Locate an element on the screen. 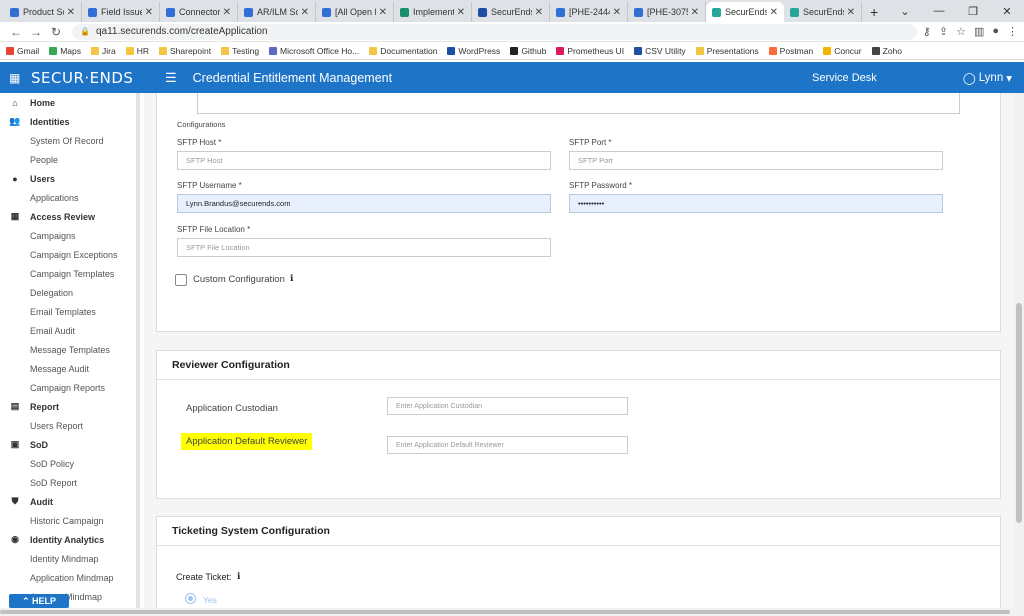 Image resolution: width=1024 pixels, height=616 pixels. restore-icon: ❐ is located at coordinates (973, 11).